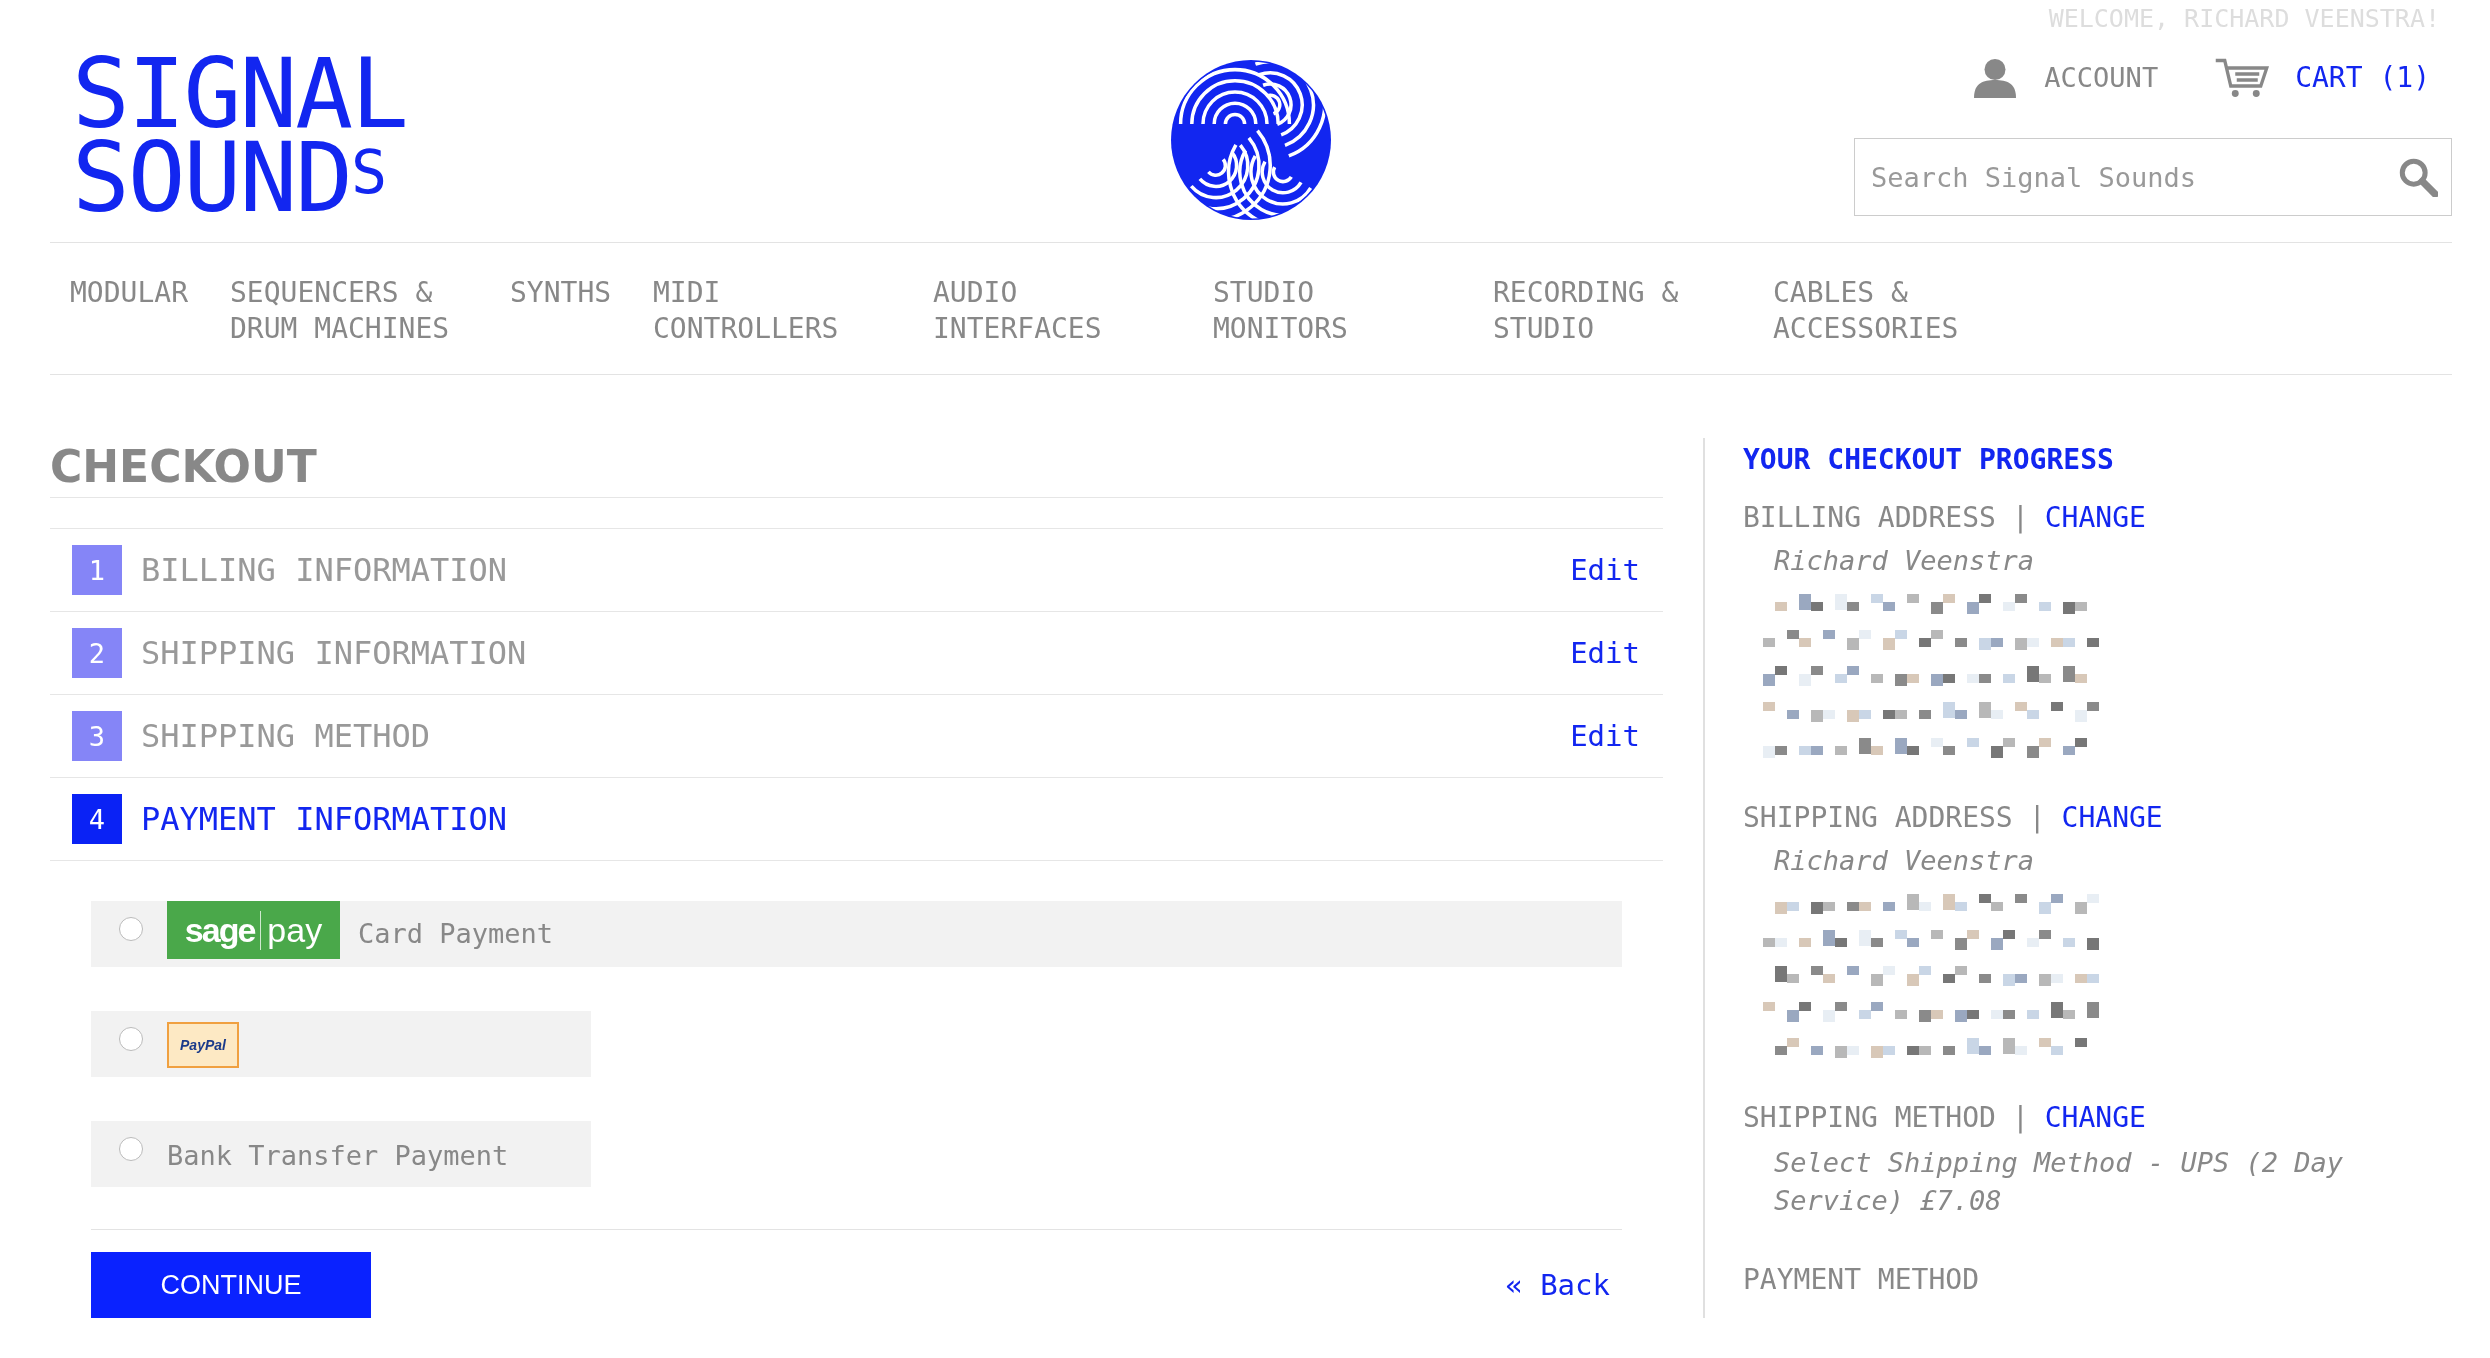 The height and width of the screenshot is (1358, 2490). What do you see at coordinates (1280, 311) in the screenshot?
I see `nav-link: STUDIO MONITORS` at bounding box center [1280, 311].